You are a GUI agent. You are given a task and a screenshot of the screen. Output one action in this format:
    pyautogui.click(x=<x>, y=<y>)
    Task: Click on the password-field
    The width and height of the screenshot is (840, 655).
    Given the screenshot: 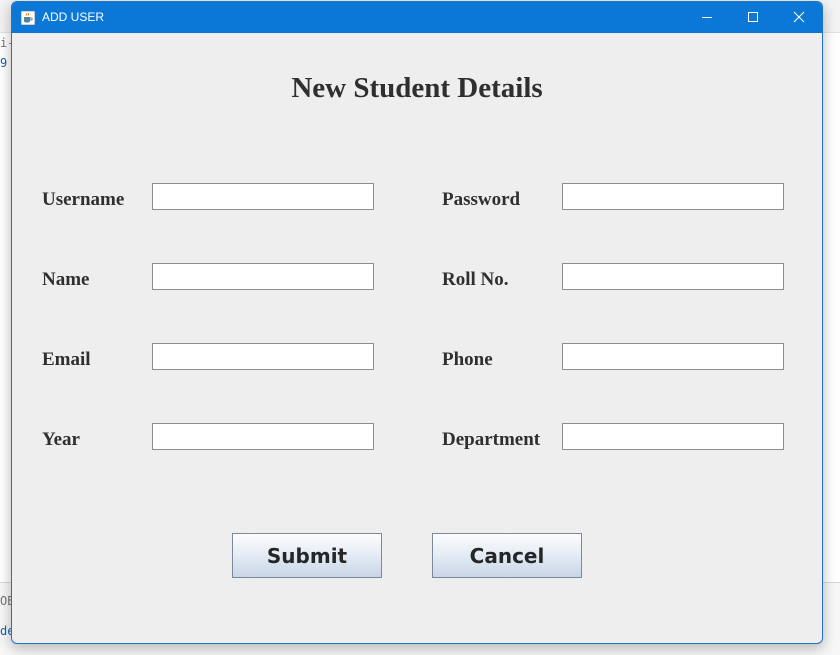 What is the action you would take?
    pyautogui.click(x=673, y=196)
    